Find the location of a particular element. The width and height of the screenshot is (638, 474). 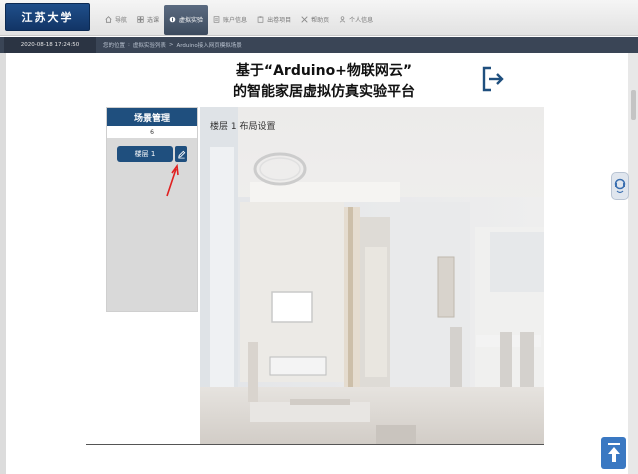

floor-list: 楼层 1 is located at coordinates (152, 224).